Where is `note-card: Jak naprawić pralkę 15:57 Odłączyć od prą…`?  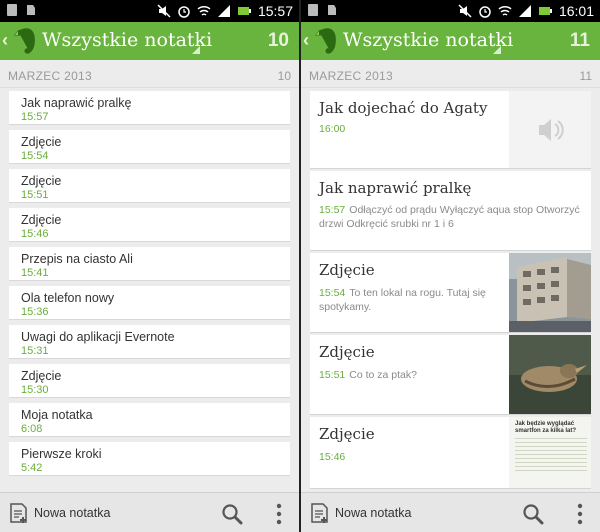 note-card: Jak naprawić pralkę 15:57 Odłączyć od prą… is located at coordinates (450, 211).